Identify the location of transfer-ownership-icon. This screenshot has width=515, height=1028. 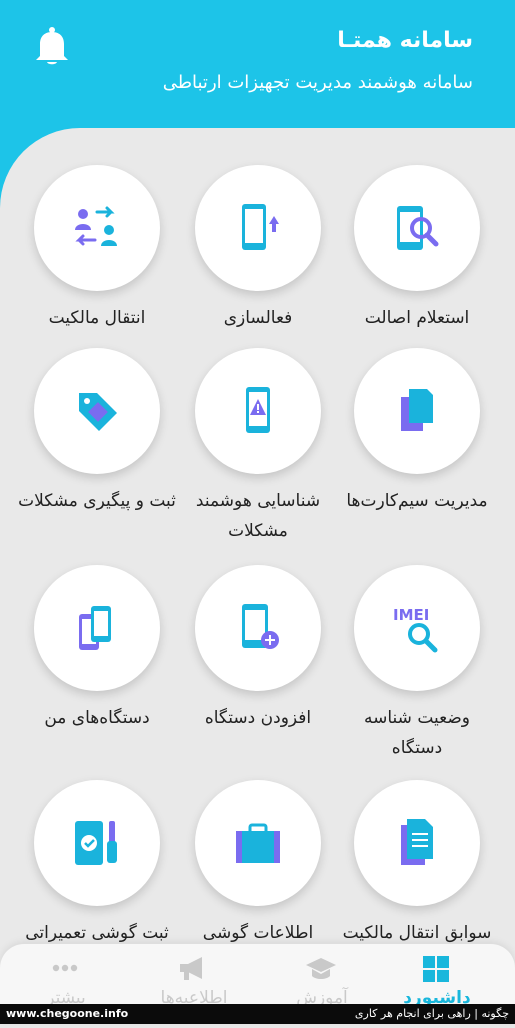
(96, 226).